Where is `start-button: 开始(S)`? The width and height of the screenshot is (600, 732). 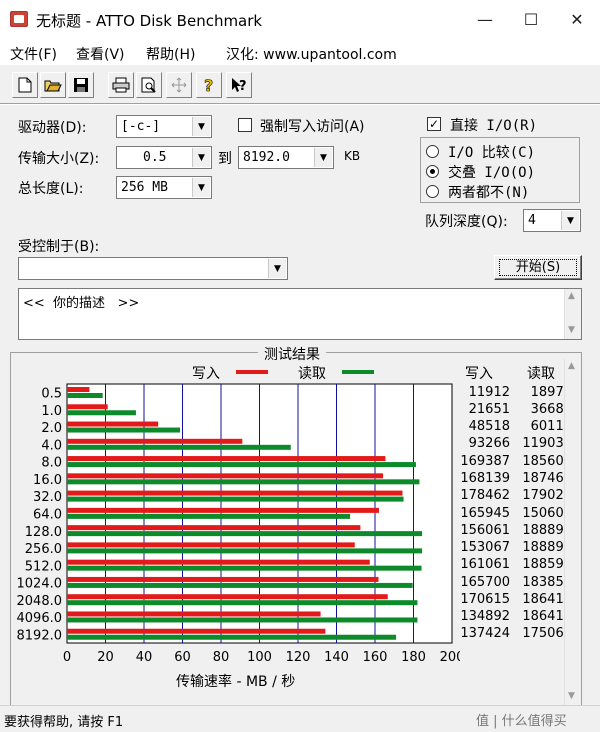 start-button: 开始(S) is located at coordinates (538, 267).